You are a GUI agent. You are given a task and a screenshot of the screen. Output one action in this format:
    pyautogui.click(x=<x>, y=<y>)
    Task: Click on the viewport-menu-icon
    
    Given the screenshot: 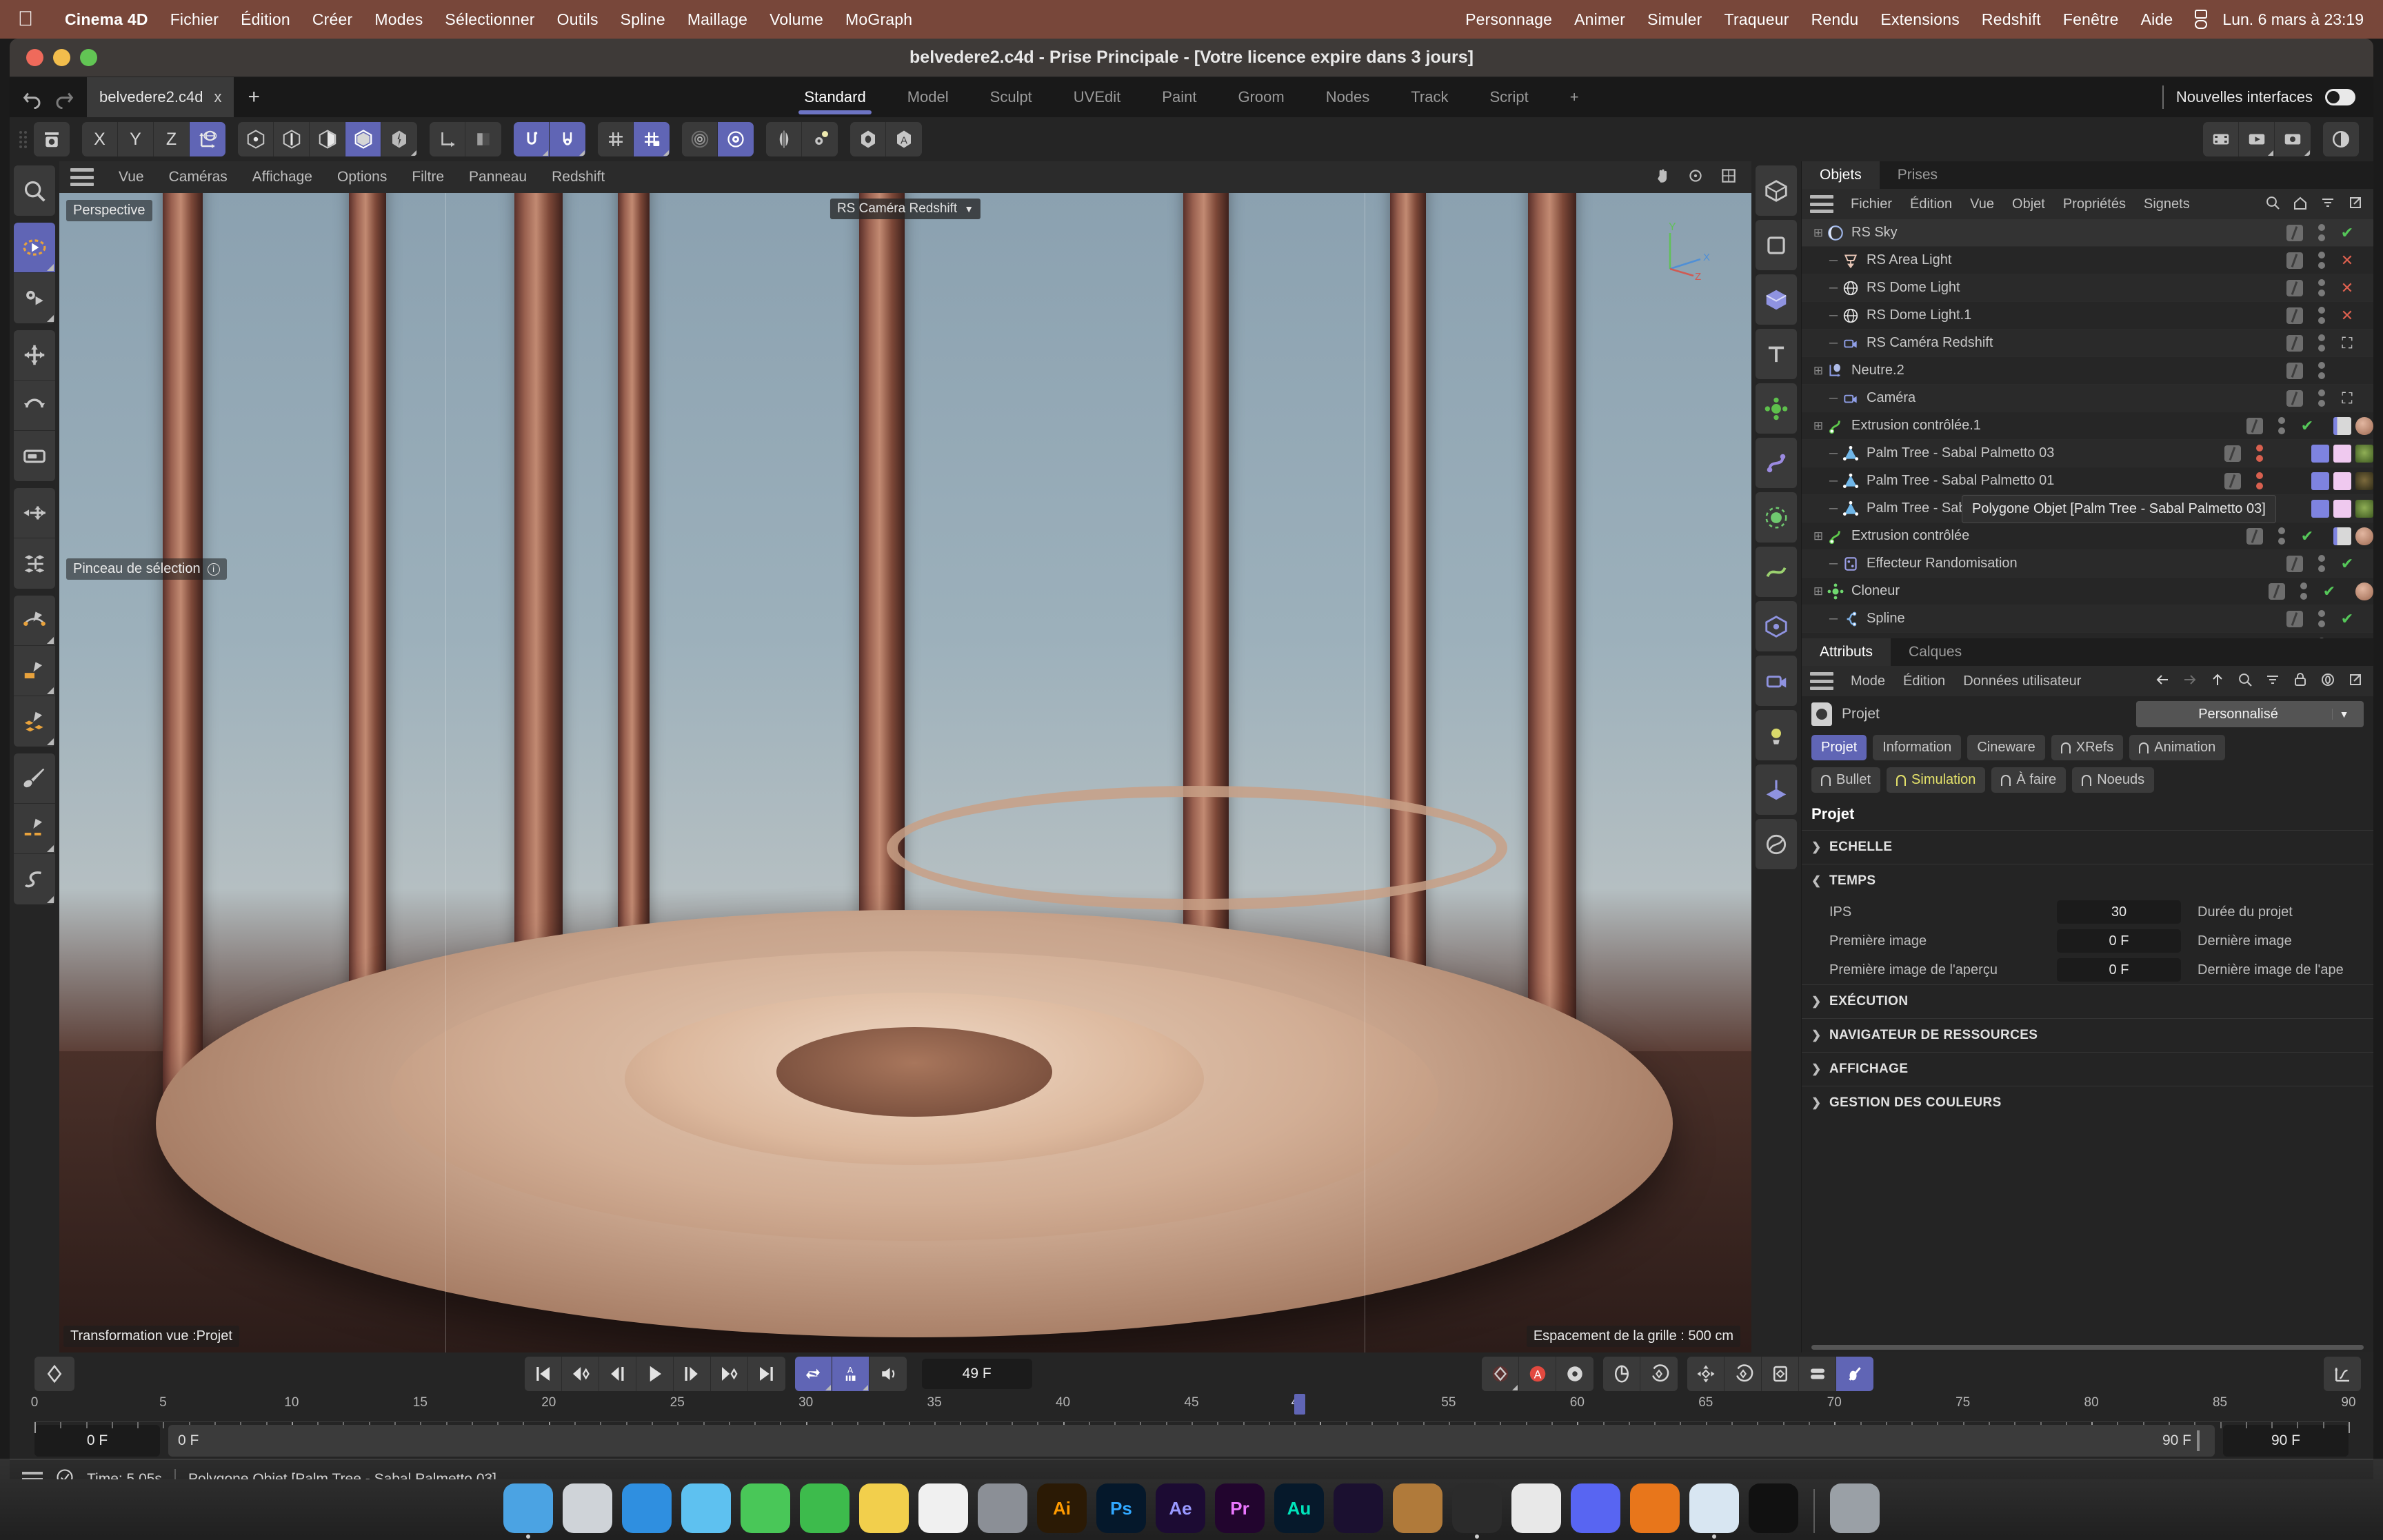 What is the action you would take?
    pyautogui.click(x=82, y=177)
    